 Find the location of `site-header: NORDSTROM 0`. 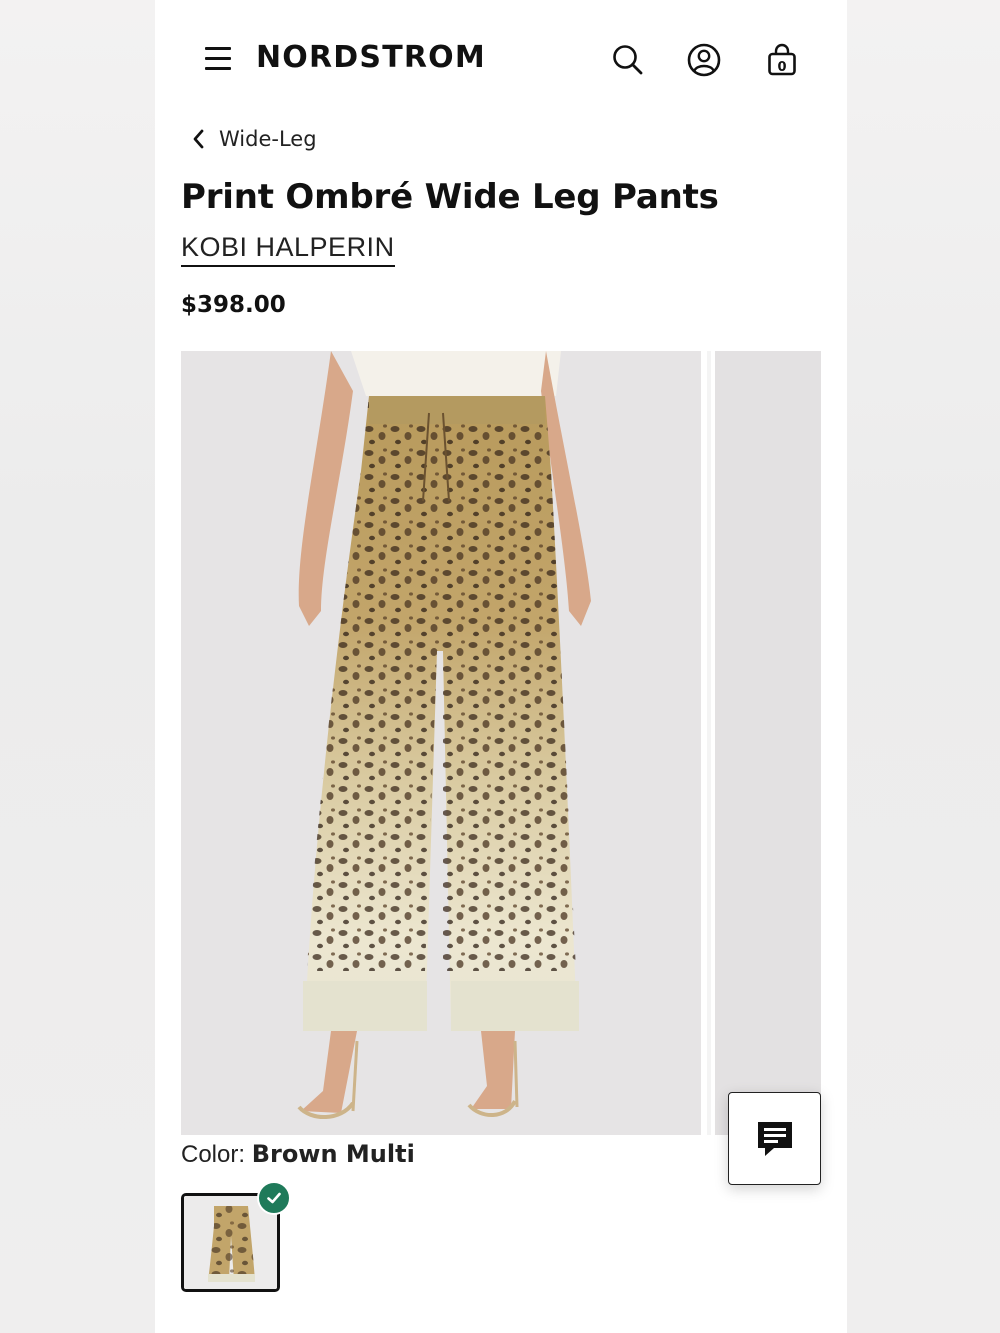

site-header: NORDSTROM 0 is located at coordinates (501, 57).